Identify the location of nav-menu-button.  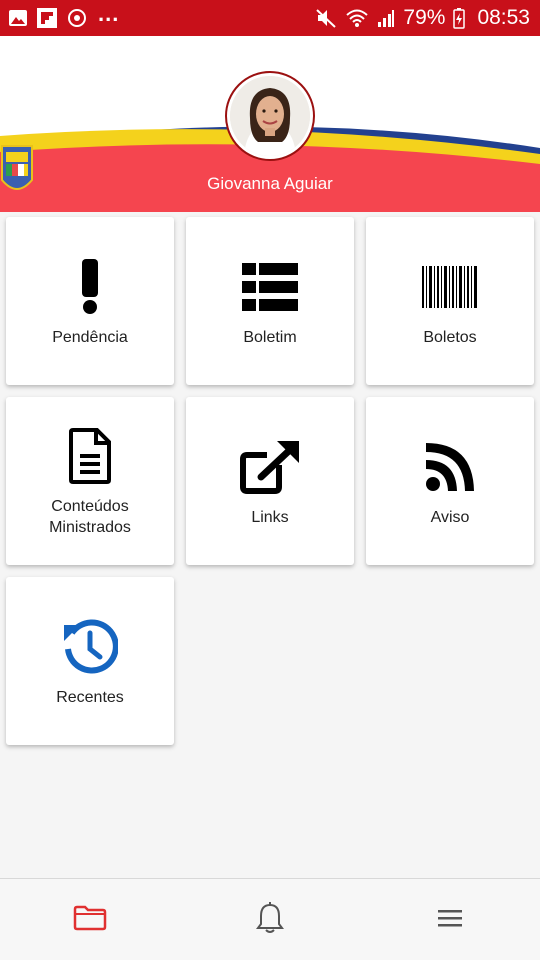
(450, 919).